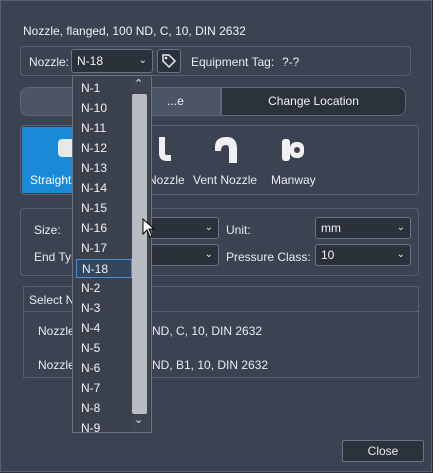 The height and width of the screenshot is (473, 443). What do you see at coordinates (104, 428) in the screenshot?
I see `dropdown-item: N-9` at bounding box center [104, 428].